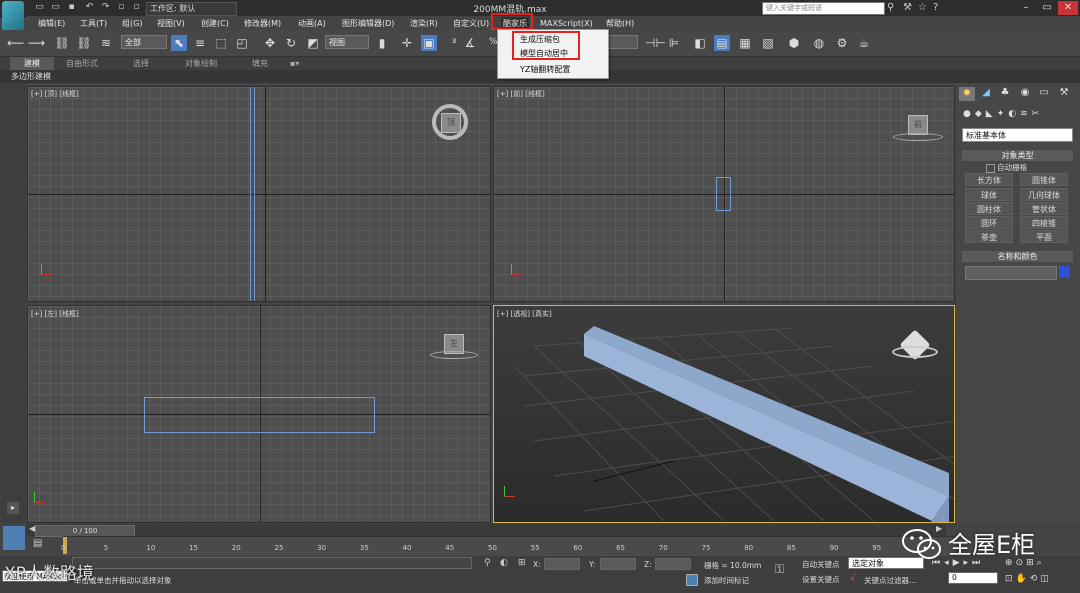 This screenshot has height=593, width=1080. What do you see at coordinates (215, 23) in the screenshot?
I see `menu-create: 创建(C)` at bounding box center [215, 23].